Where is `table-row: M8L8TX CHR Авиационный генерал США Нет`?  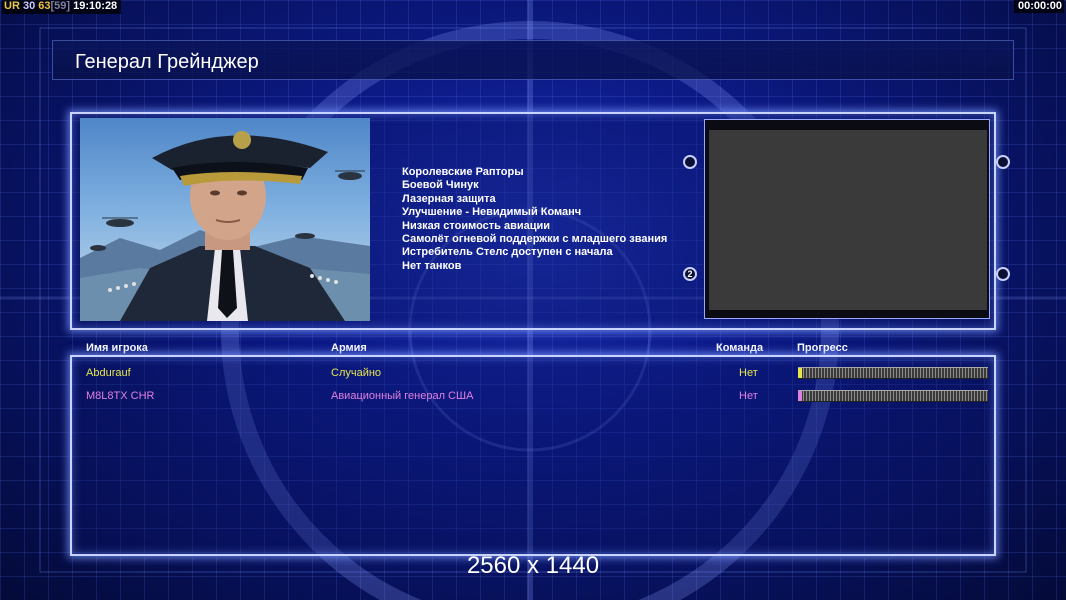
table-row: M8L8TX CHR Авиационный генерал США Нет is located at coordinates (533, 396).